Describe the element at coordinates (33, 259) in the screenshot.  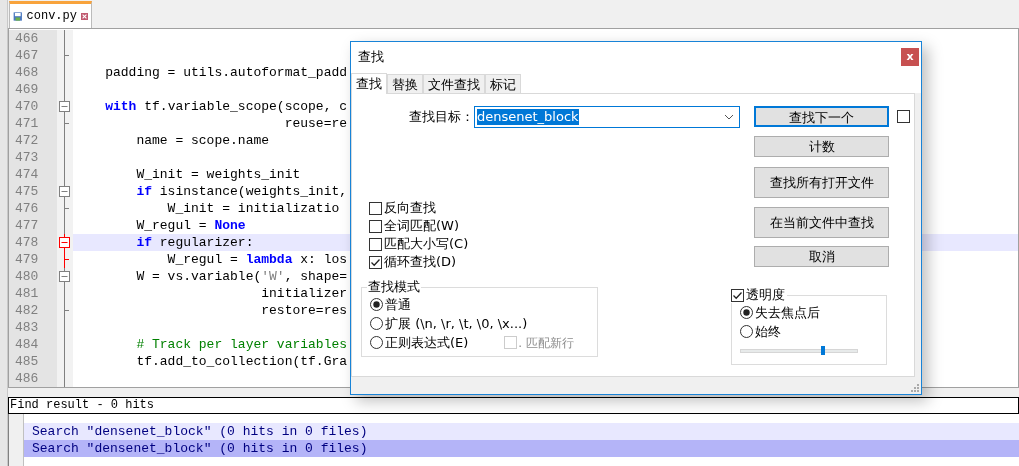
I see `line-number: 479` at that location.